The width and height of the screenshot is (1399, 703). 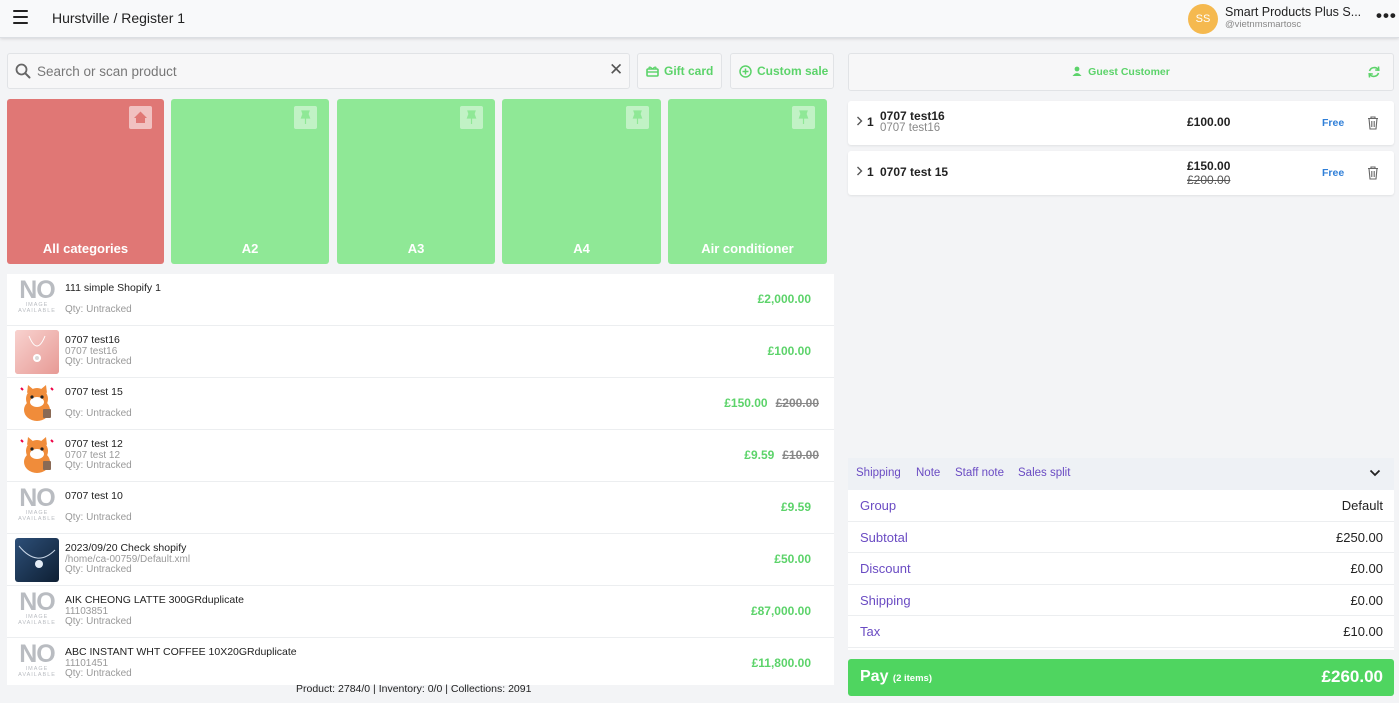 I want to click on product-image-necklace, so click(x=37, y=352).